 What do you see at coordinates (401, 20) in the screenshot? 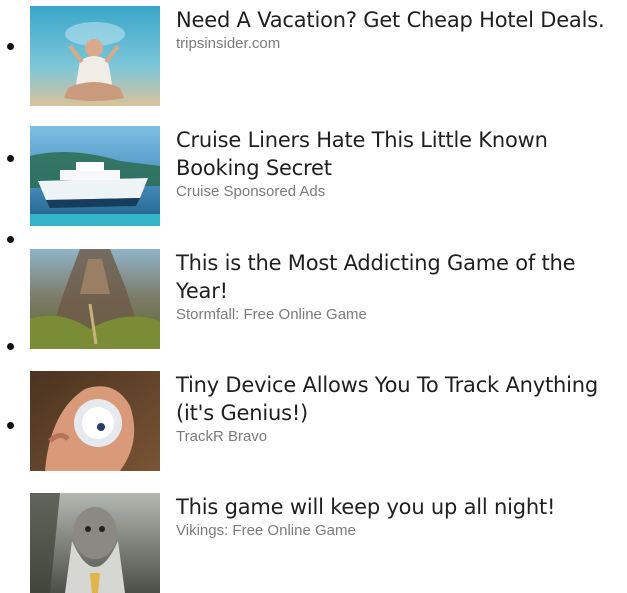
I see `ad-headline: Need A Vacation? Get Cheap Hotel Deals.` at bounding box center [401, 20].